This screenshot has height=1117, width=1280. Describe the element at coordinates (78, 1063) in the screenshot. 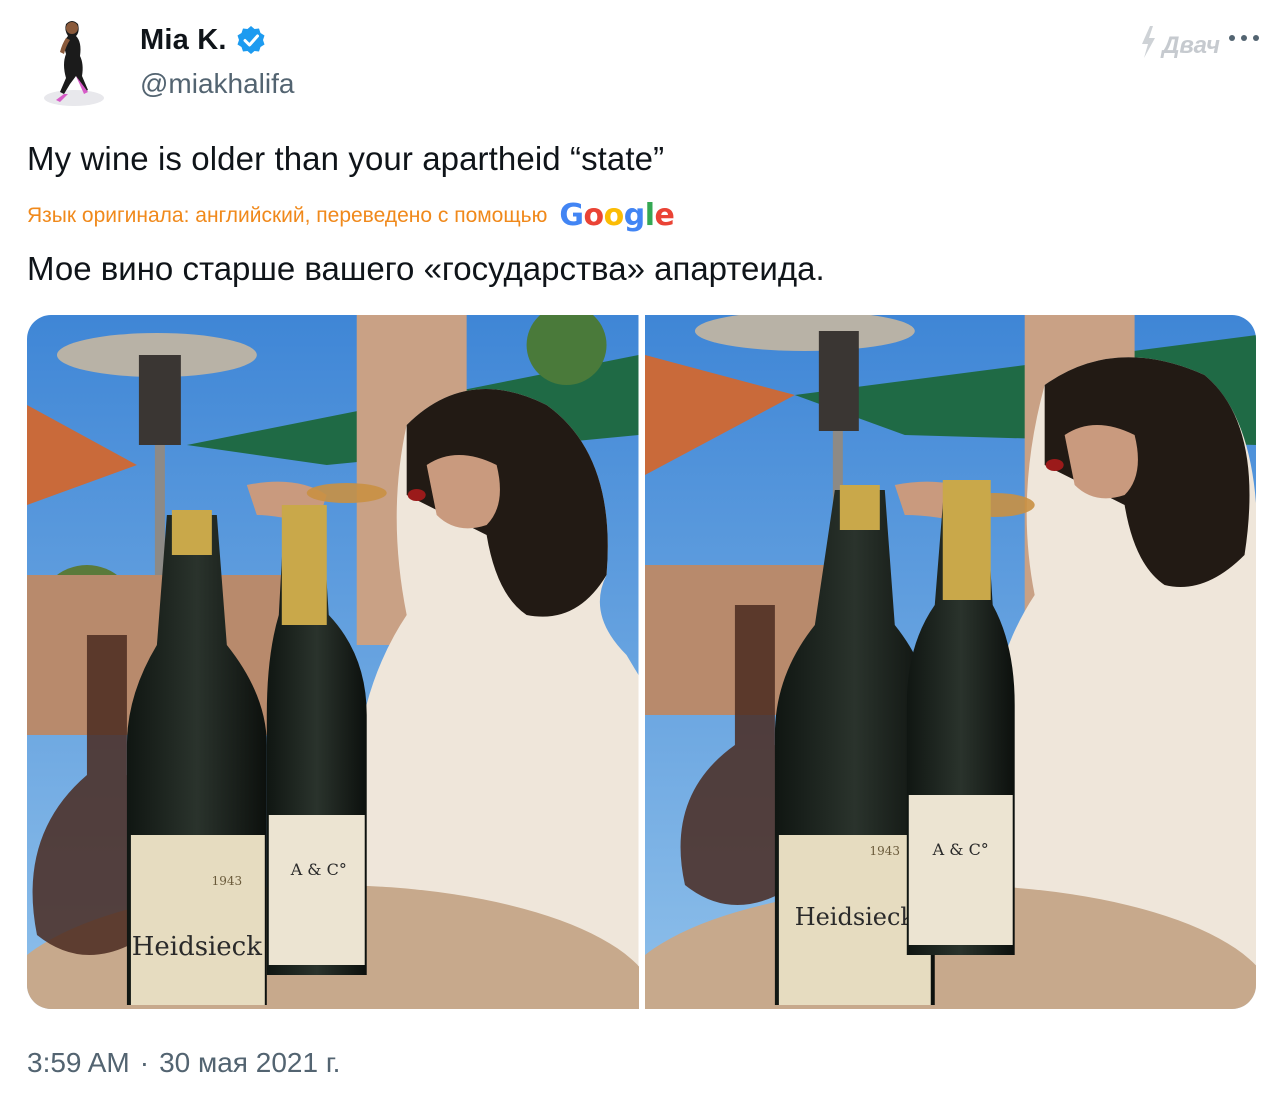

I see `timestamp-time: 3:59 AM` at that location.